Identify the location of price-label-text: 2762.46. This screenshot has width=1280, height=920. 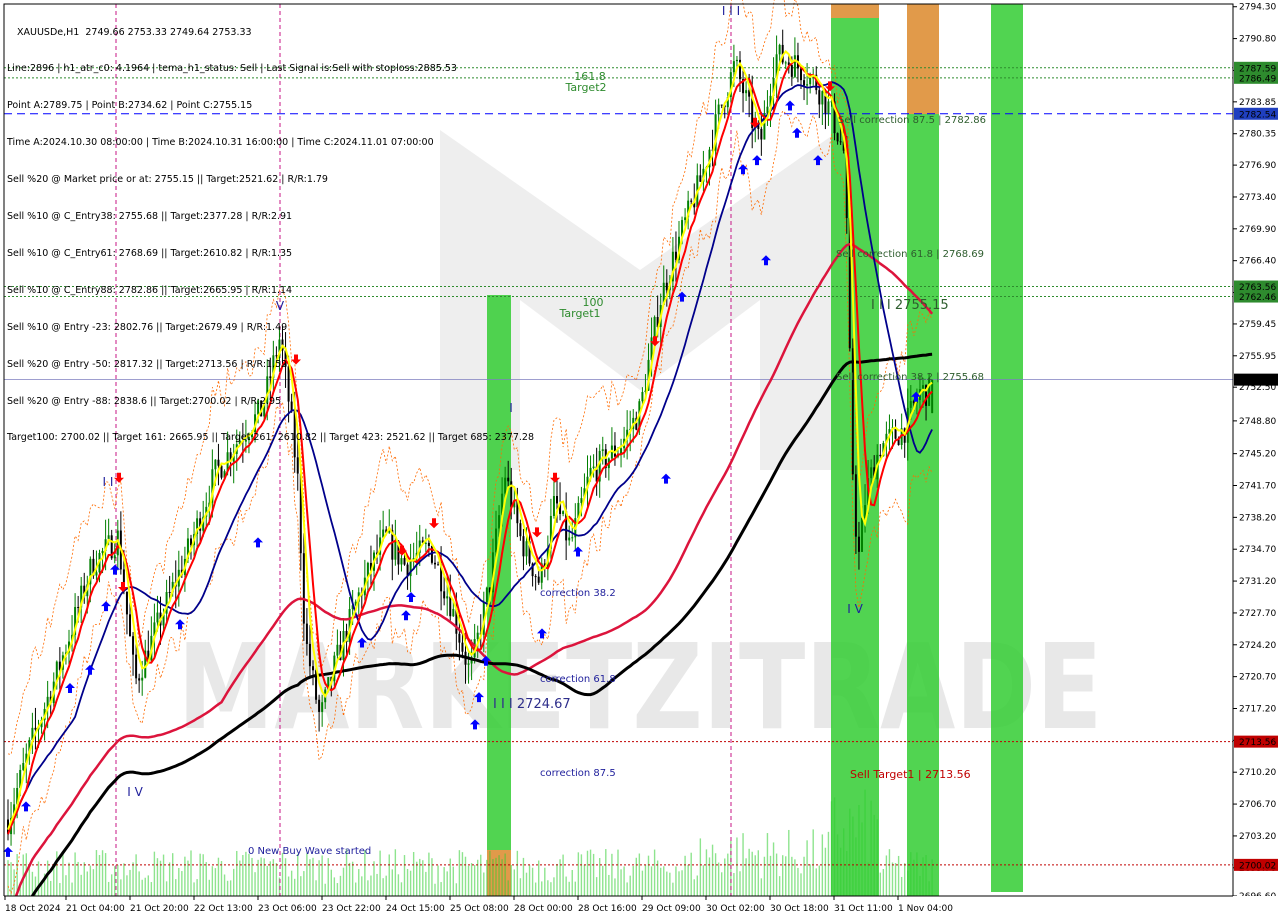
(1257, 298).